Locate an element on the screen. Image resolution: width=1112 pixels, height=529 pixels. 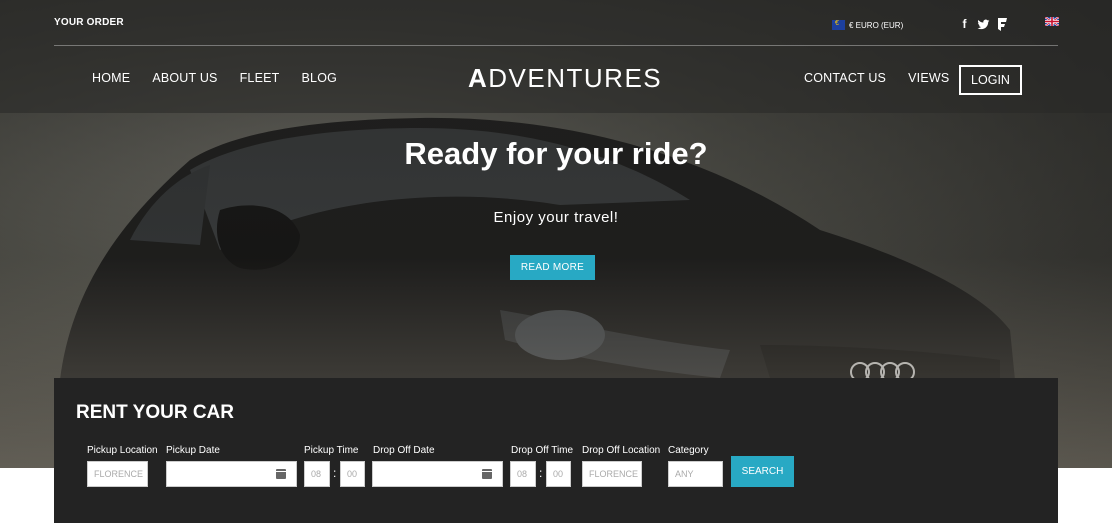
nav-about-us: ABOUT US is located at coordinates (184, 78).